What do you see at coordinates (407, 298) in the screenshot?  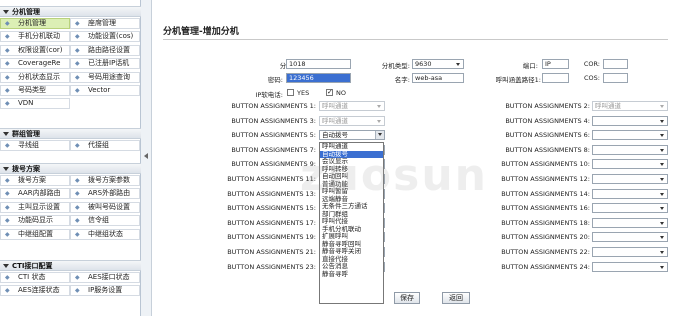 I see `save-button: 保存` at bounding box center [407, 298].